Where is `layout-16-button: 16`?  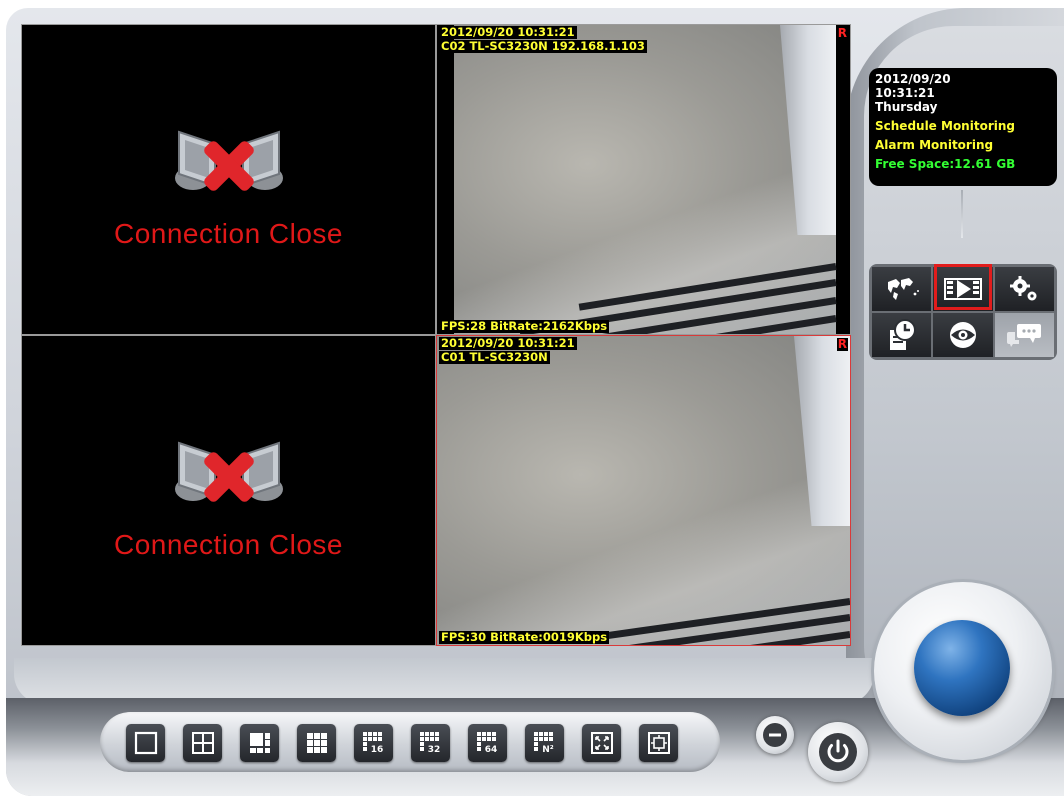 layout-16-button: 16 is located at coordinates (373, 743).